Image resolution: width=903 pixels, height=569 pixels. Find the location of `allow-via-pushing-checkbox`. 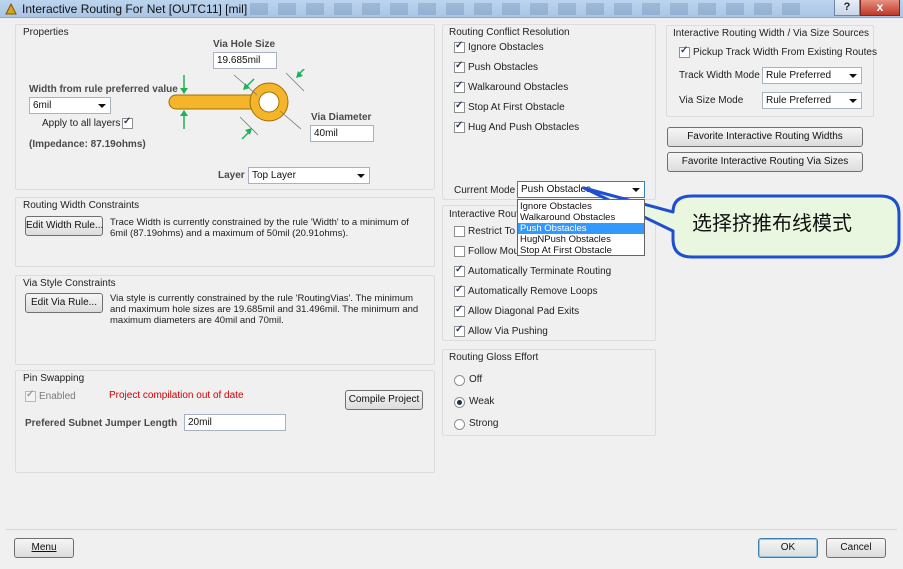

allow-via-pushing-checkbox is located at coordinates (459, 330).